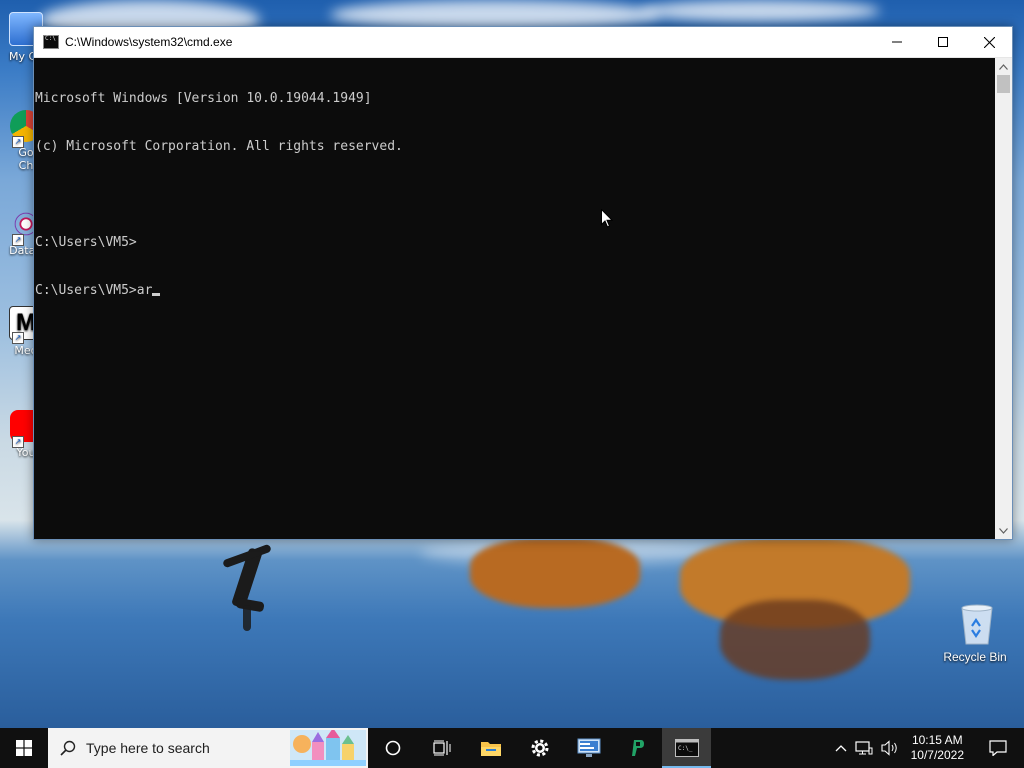  I want to click on search-icon, so click(68, 748).